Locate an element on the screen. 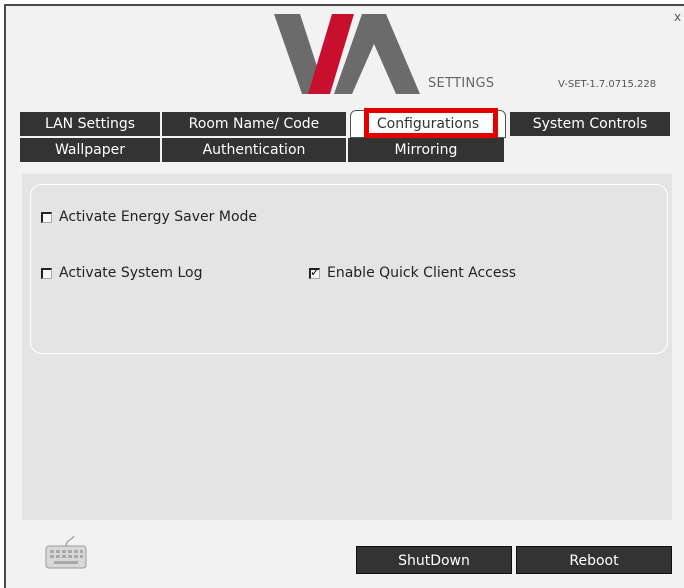 The height and width of the screenshot is (588, 684). tab-room-name-code: Room Name/ Code is located at coordinates (254, 124).